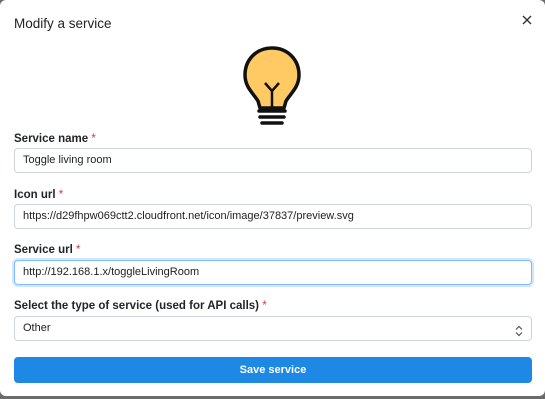  I want to click on icon-url-label: Icon url *, so click(38, 195).